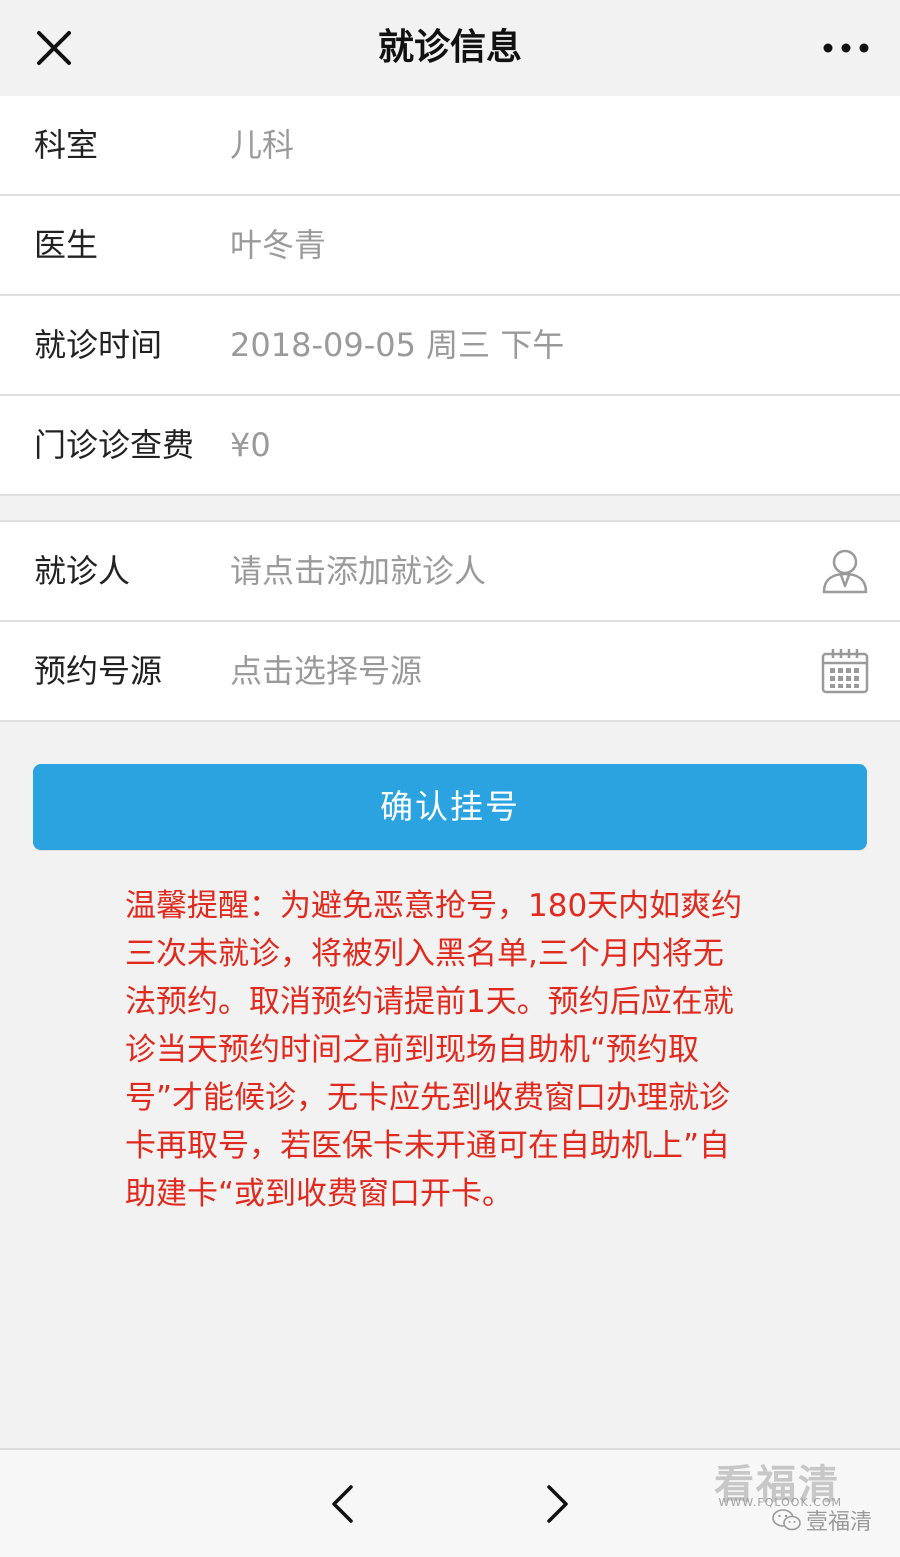  I want to click on patient-label: 就诊人, so click(82, 571).